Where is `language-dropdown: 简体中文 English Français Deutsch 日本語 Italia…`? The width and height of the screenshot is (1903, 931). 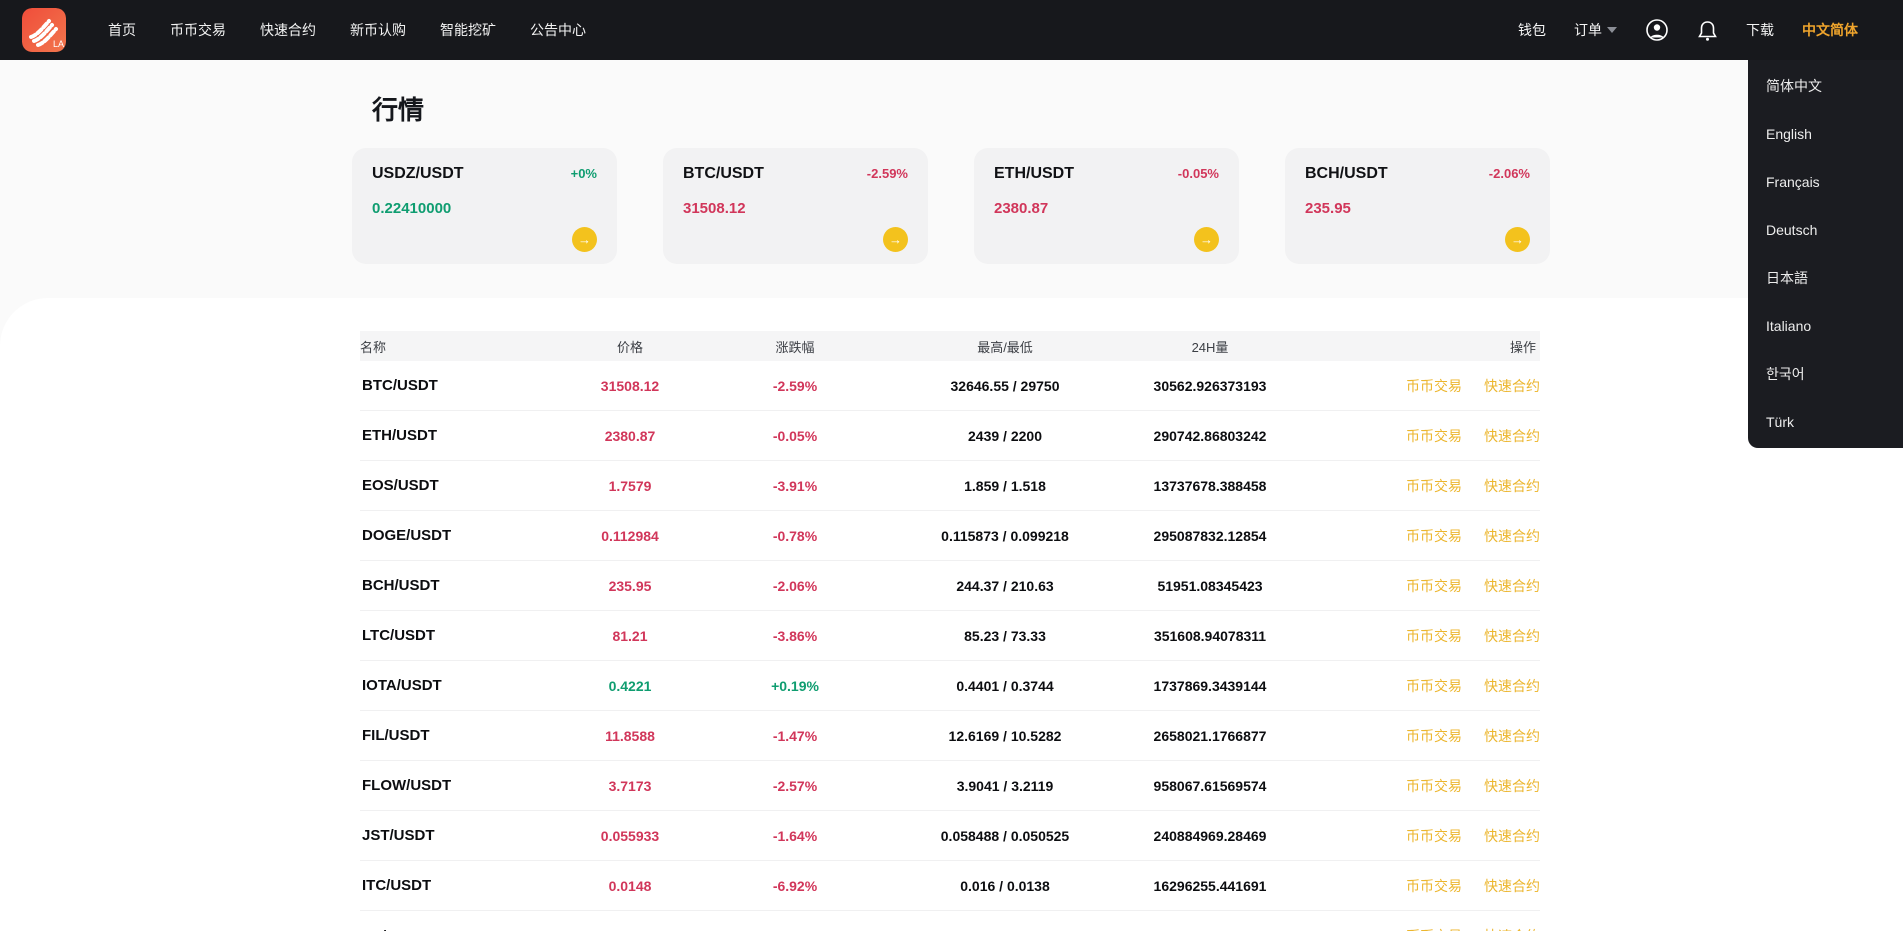
language-dropdown: 简体中文 English Français Deutsch 日本語 Italia… is located at coordinates (1825, 254).